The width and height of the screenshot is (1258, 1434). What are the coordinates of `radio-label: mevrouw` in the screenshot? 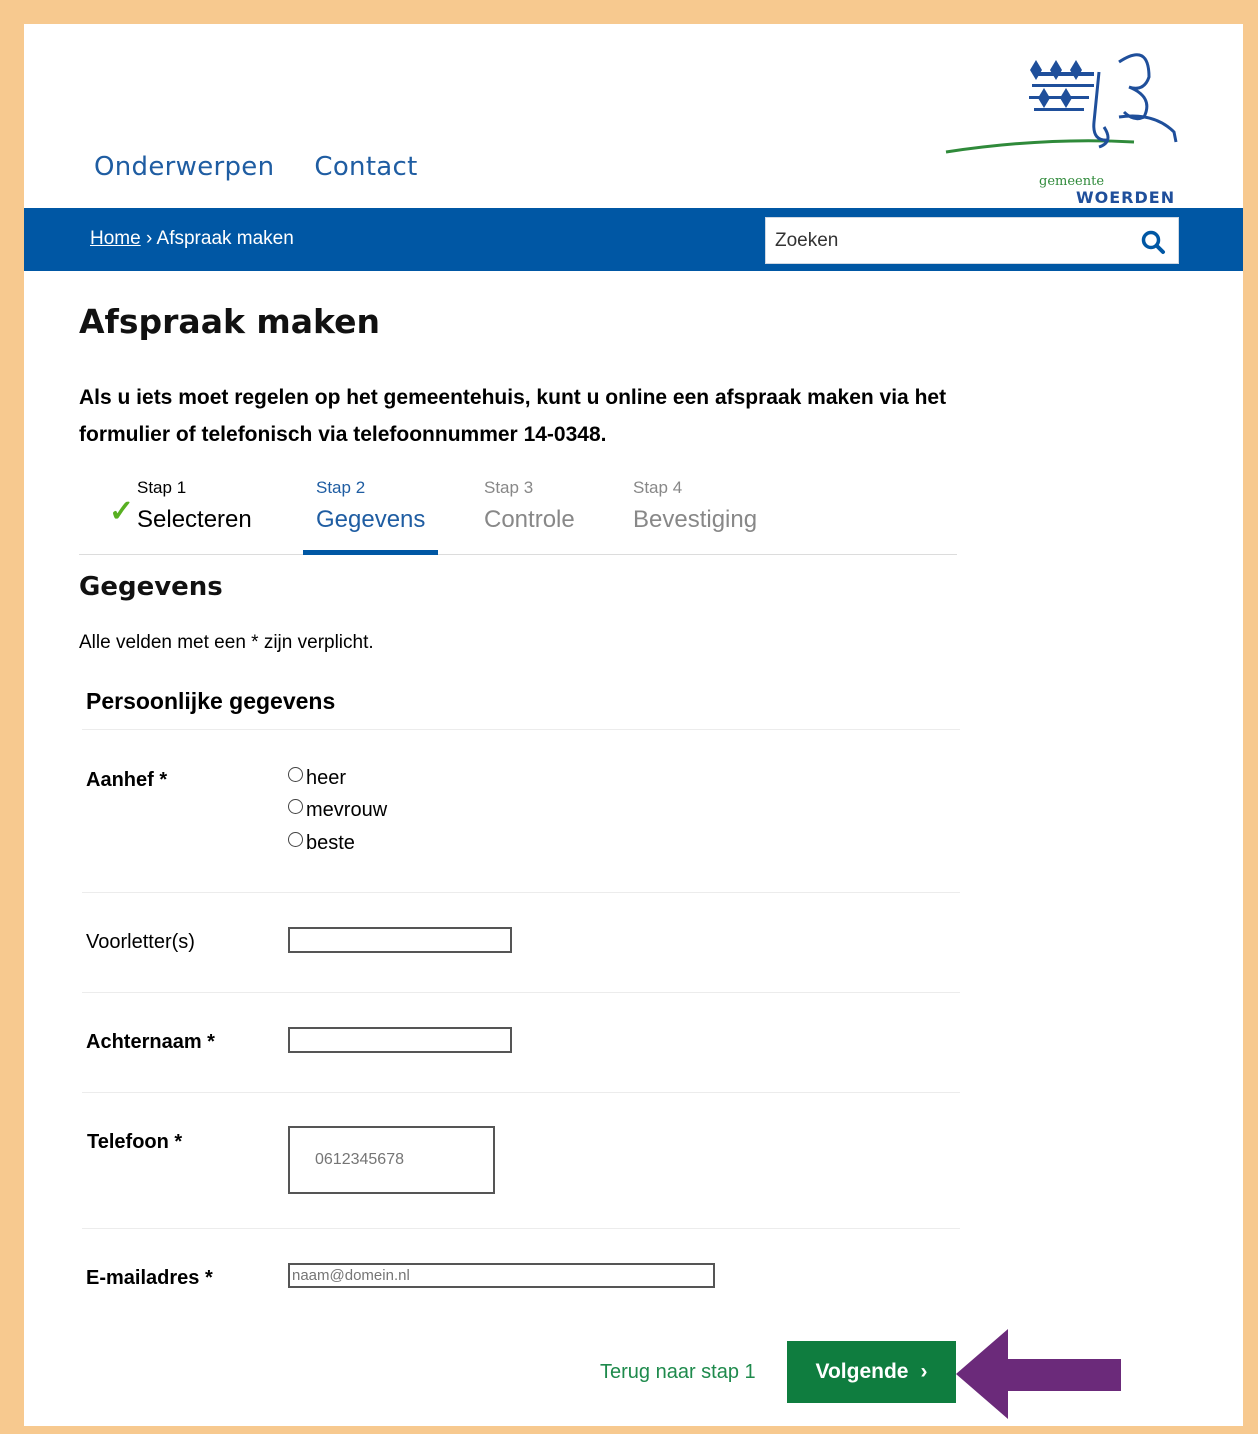 It's located at (347, 810).